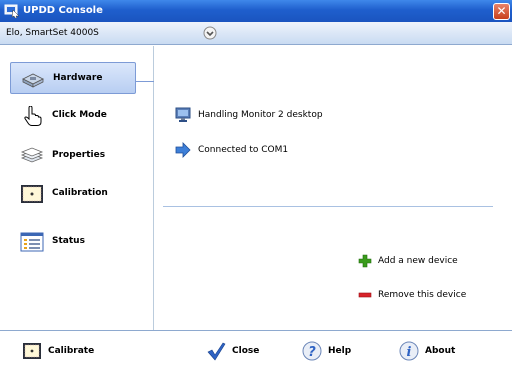 Image resolution: width=512 pixels, height=370 pixels. What do you see at coordinates (71, 351) in the screenshot?
I see `calibrate-label: Calibrate` at bounding box center [71, 351].